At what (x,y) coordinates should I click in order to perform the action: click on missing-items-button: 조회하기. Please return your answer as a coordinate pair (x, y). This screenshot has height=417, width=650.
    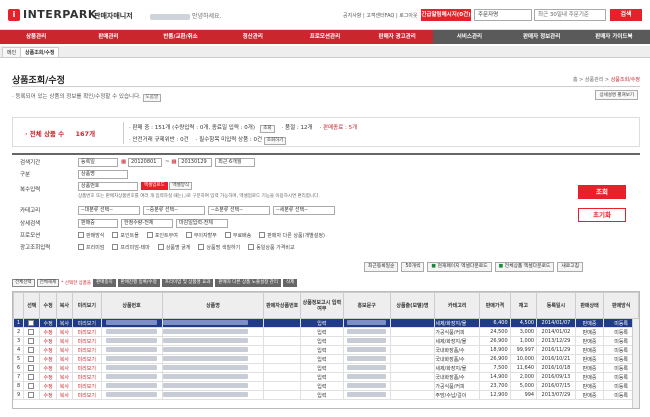
    Looking at the image, I should click on (275, 141).